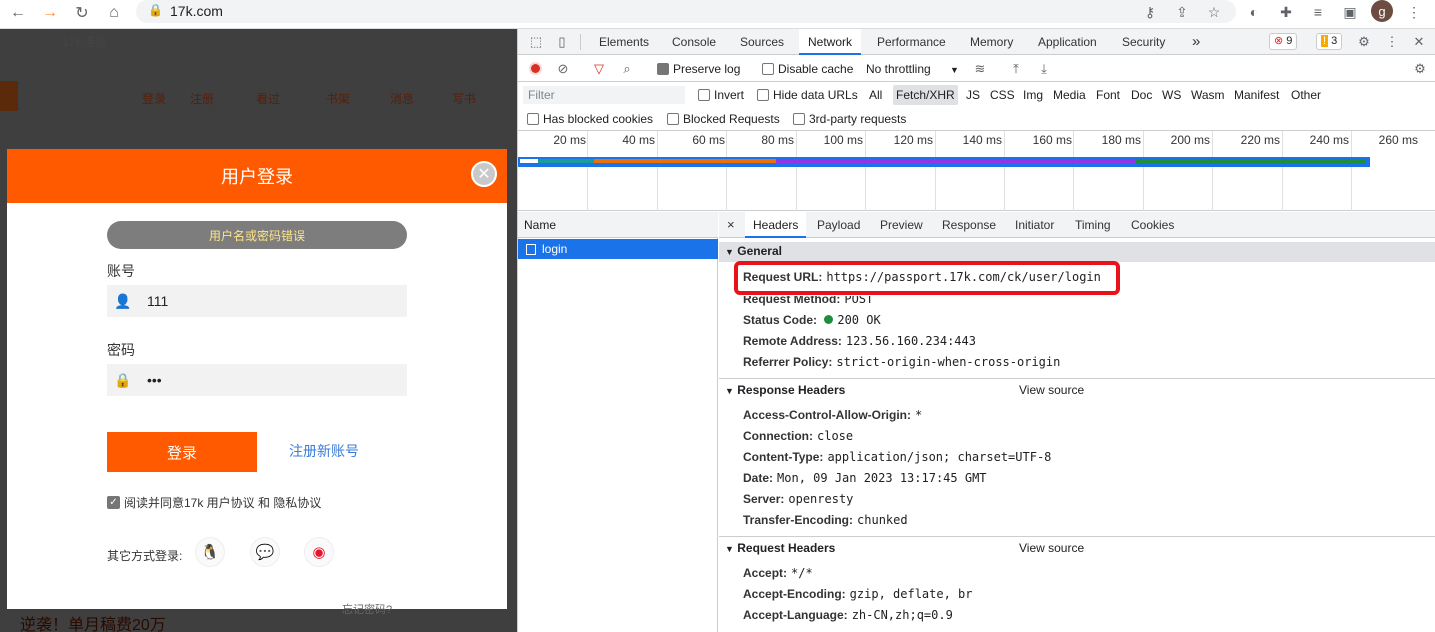  What do you see at coordinates (1208, 95) in the screenshot?
I see `type-wasm: Wasm` at bounding box center [1208, 95].